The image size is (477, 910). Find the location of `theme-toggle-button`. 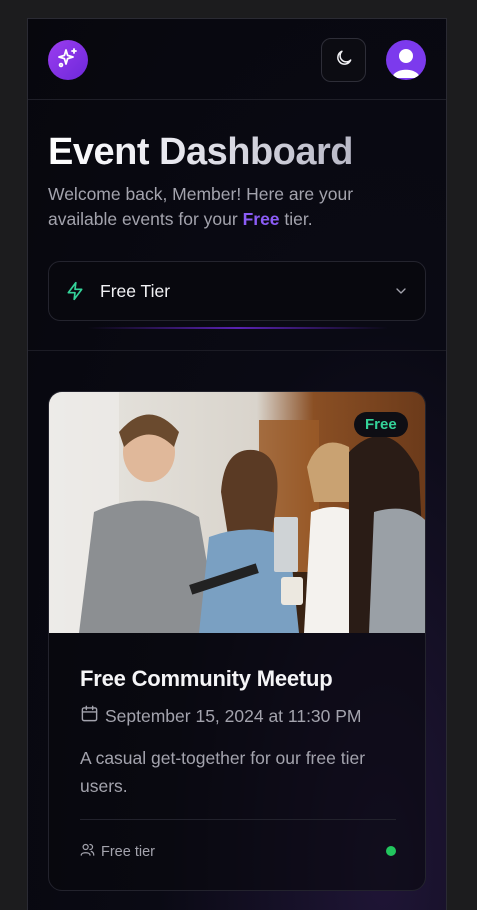

theme-toggle-button is located at coordinates (343, 60).